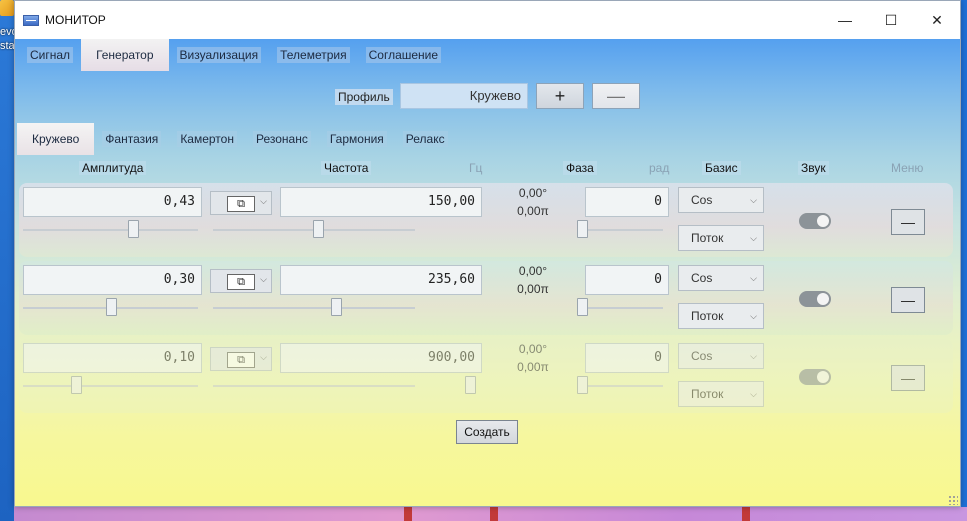 This screenshot has height=521, width=967. I want to click on desktop-strip: evo sta, so click(7, 260).